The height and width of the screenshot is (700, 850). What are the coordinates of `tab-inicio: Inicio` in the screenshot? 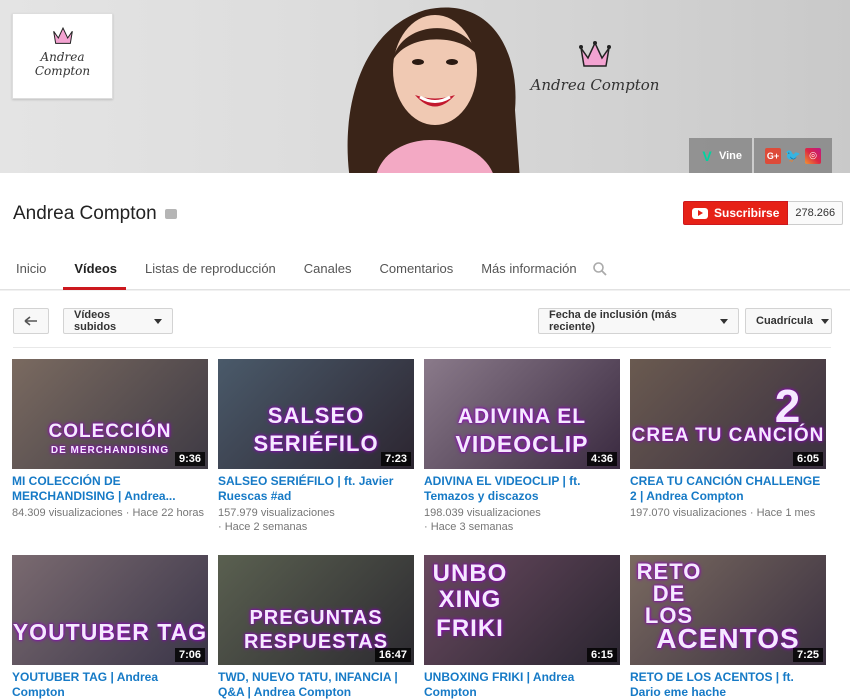 It's located at (30, 275).